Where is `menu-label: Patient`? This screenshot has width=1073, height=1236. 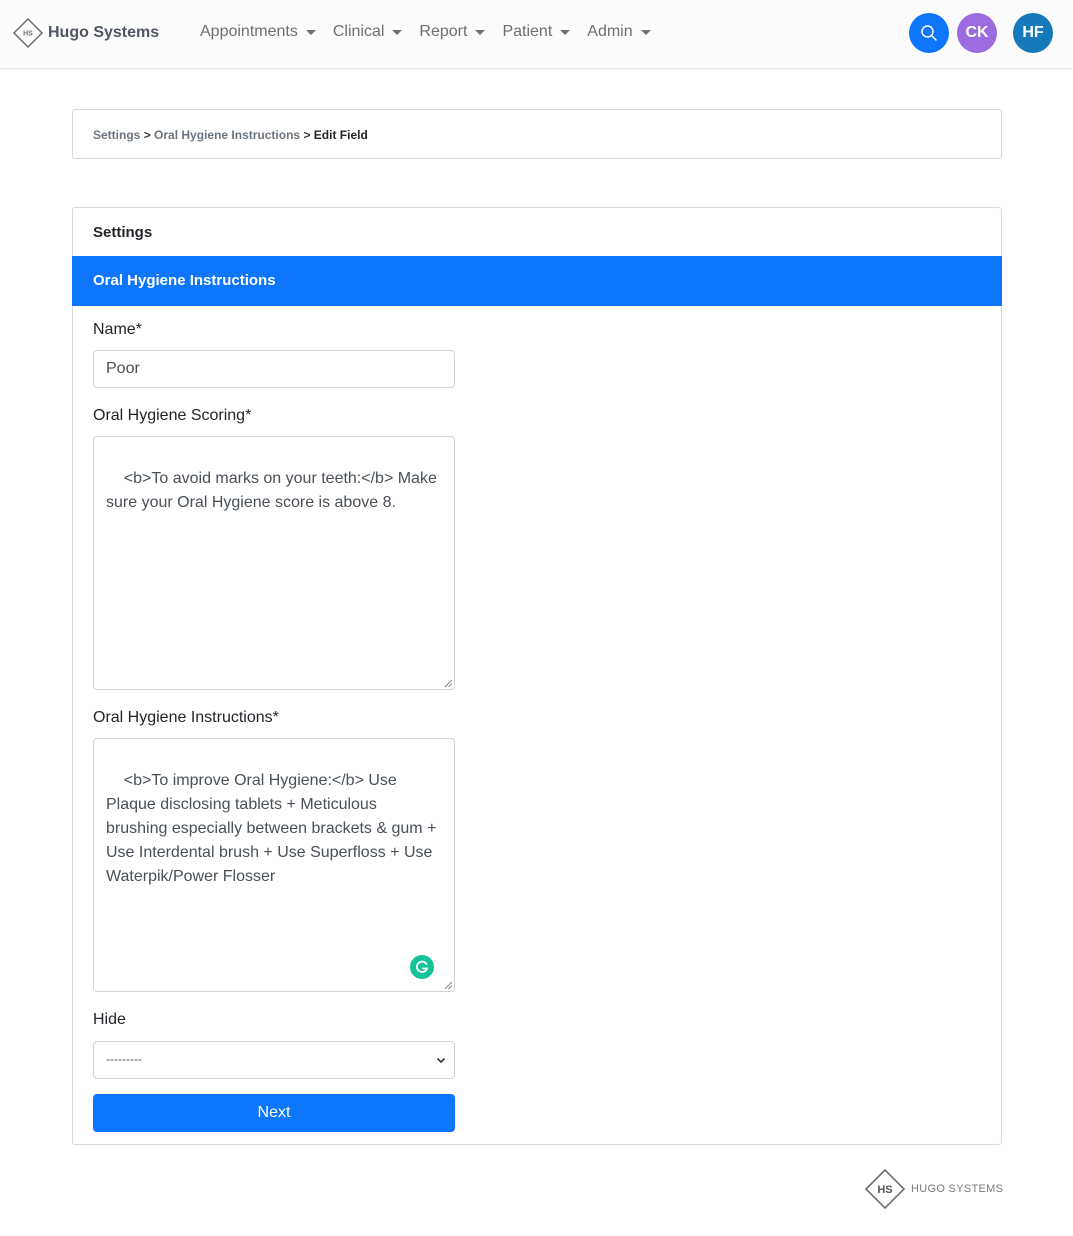
menu-label: Patient is located at coordinates (527, 31).